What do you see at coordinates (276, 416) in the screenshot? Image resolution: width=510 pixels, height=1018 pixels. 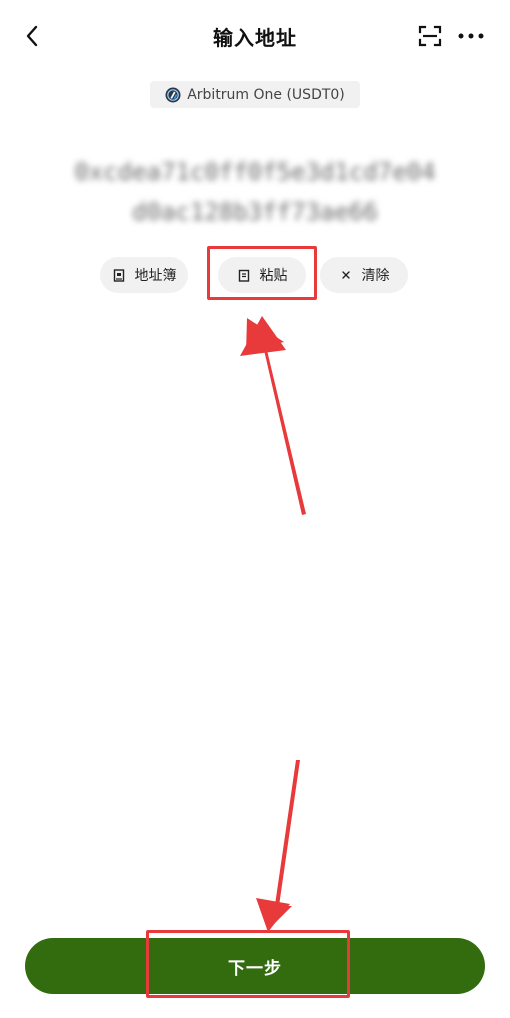 I see `annotation-arrow-up` at bounding box center [276, 416].